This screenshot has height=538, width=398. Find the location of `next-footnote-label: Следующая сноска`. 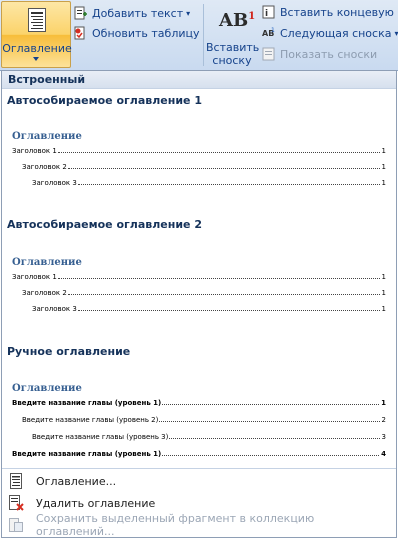

next-footnote-label: Следующая сноска is located at coordinates (336, 33).